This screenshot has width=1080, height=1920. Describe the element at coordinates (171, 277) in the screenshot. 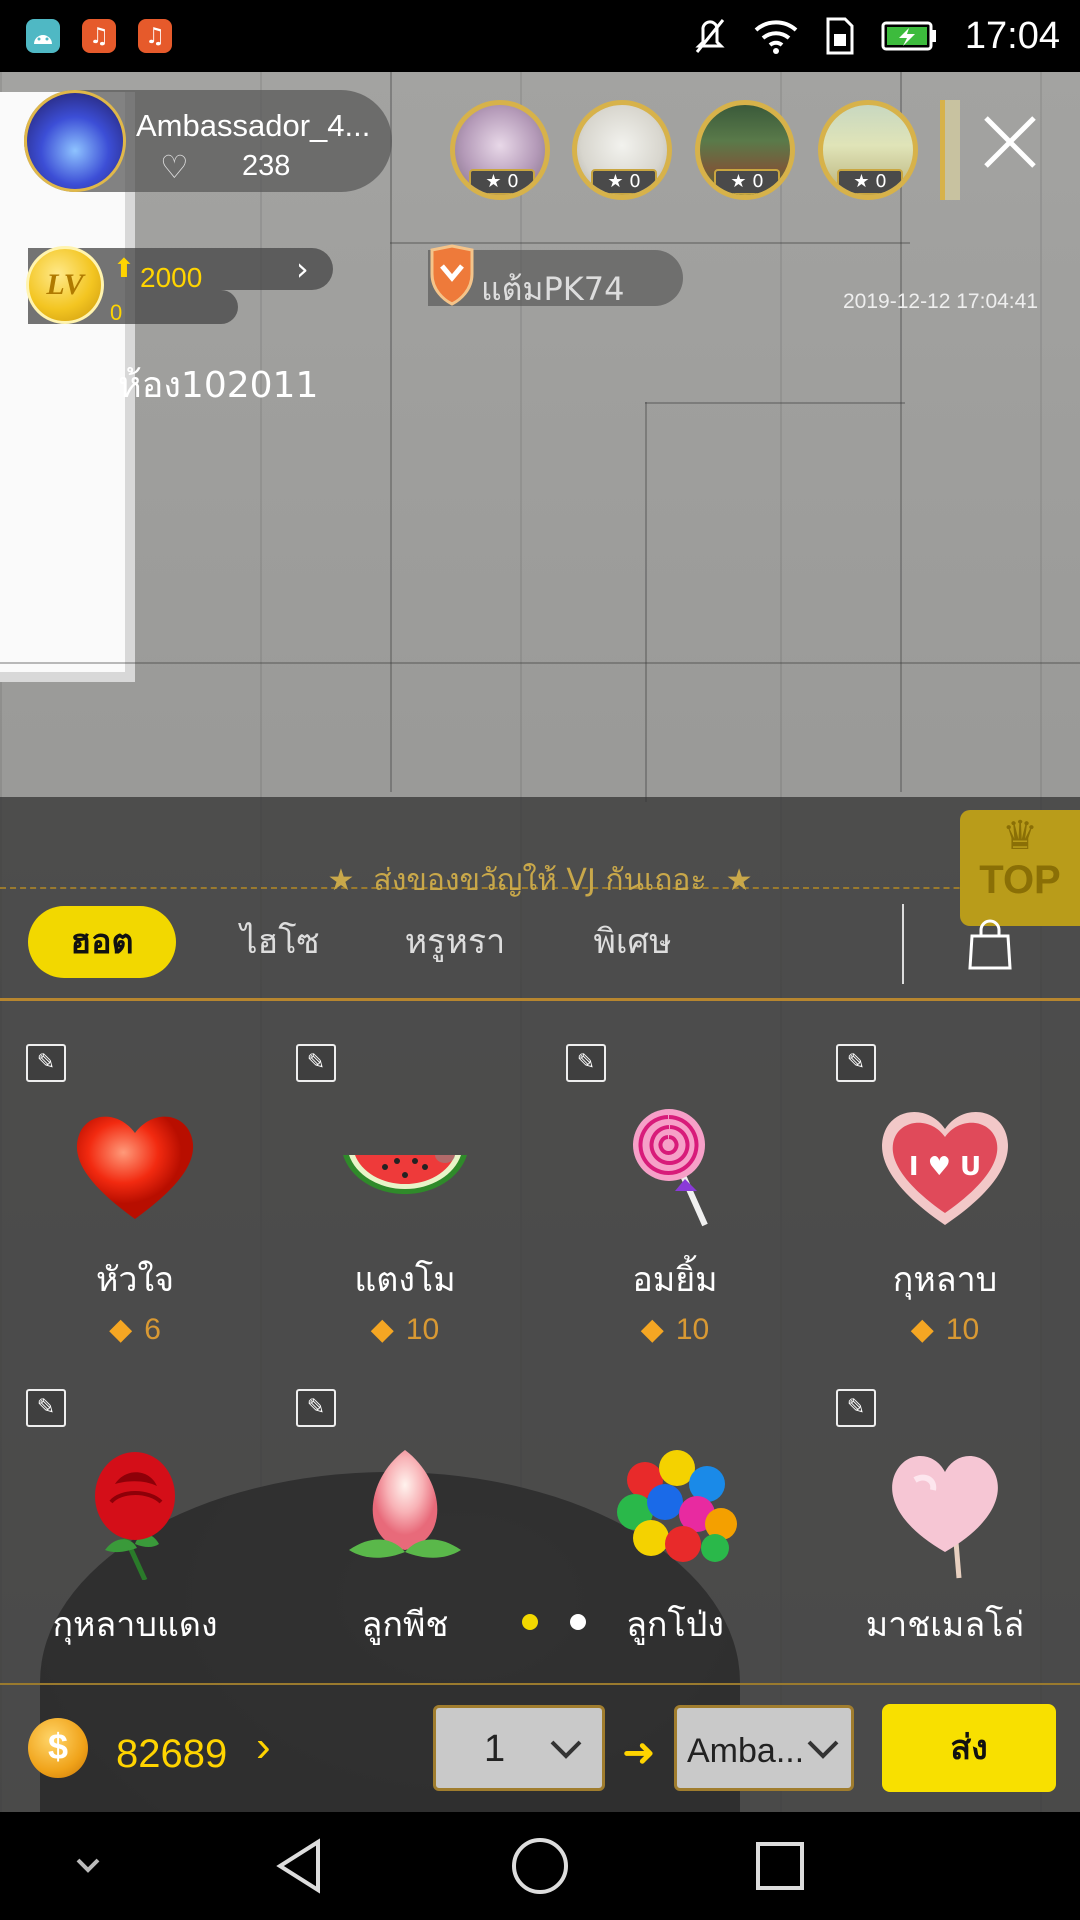

I see `level-next-exp: 2000` at that location.